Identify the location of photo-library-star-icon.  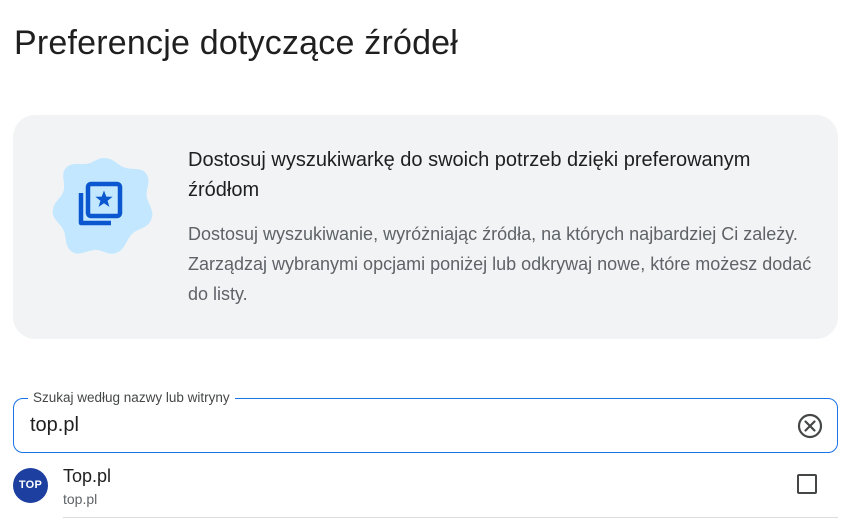
(104, 206).